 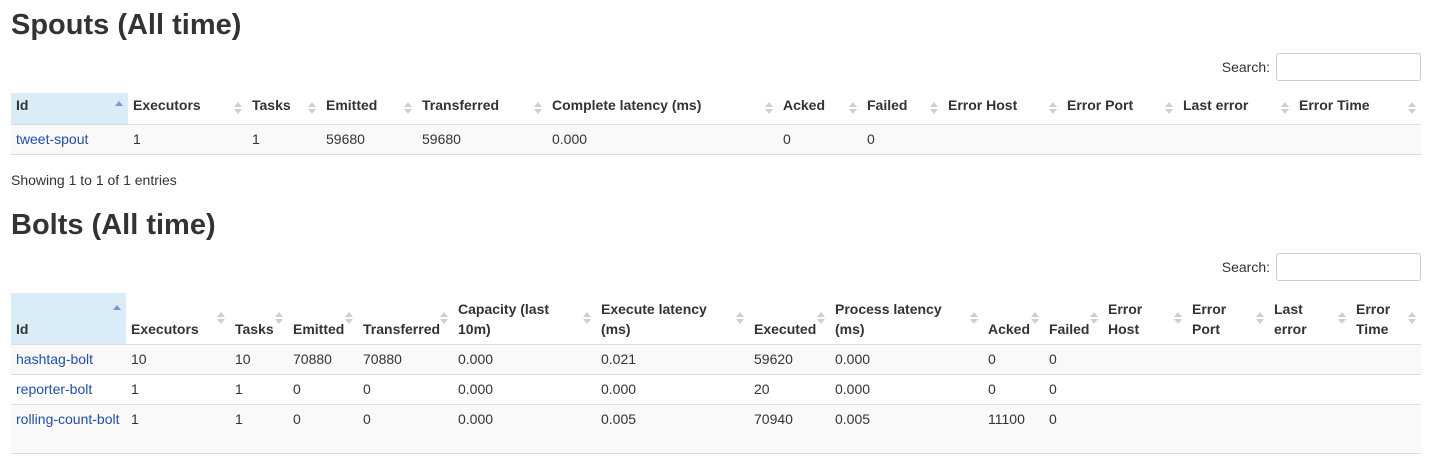 I want to click on spout-acked-cell: 0, so click(x=820, y=139).